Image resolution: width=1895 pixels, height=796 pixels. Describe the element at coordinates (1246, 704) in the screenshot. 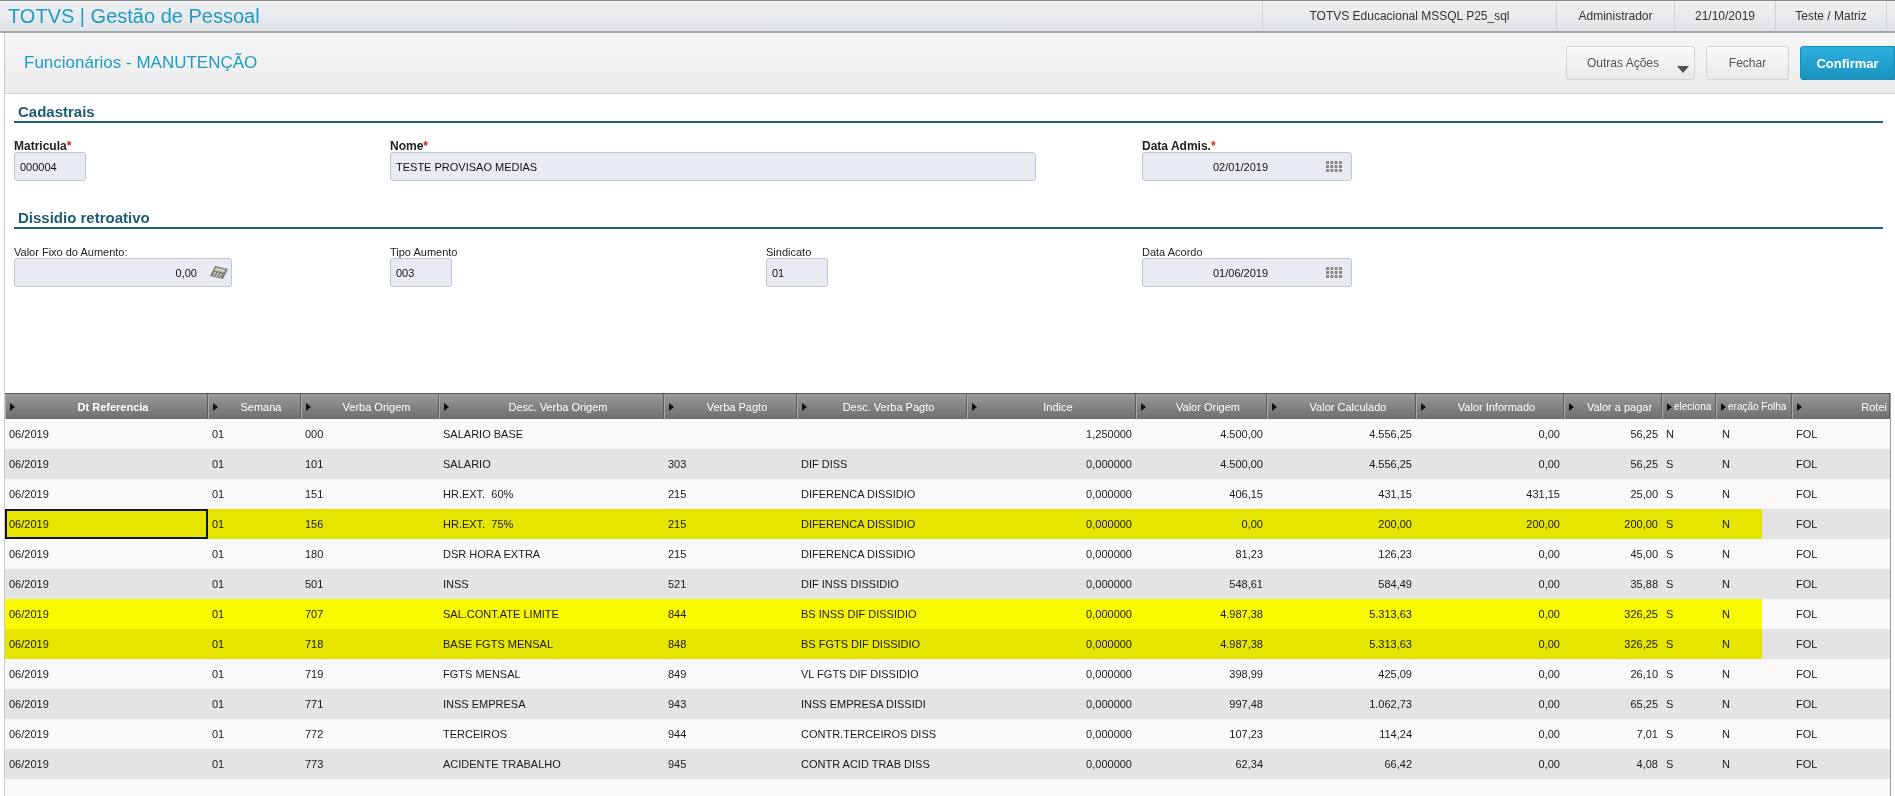

I see `table-cell-text: 997,48` at that location.